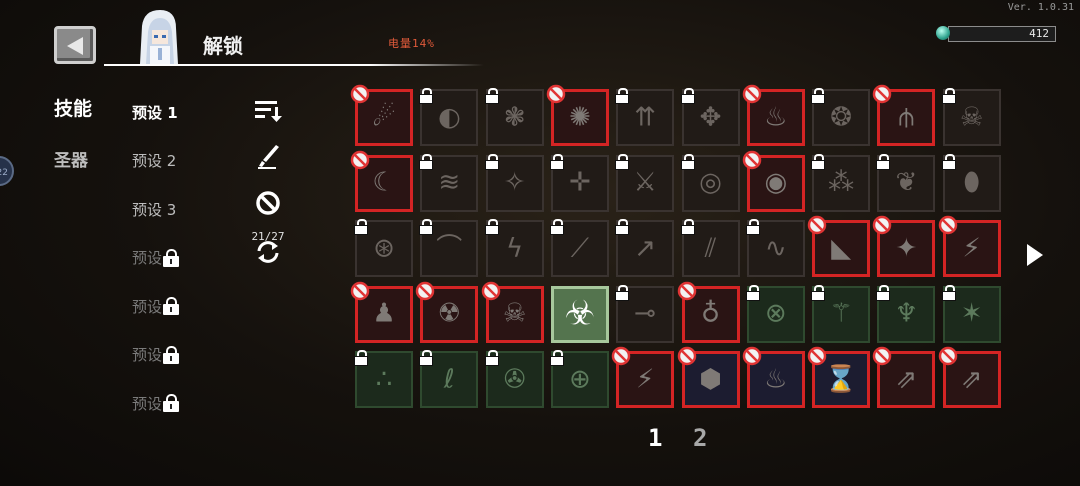 The width and height of the screenshot is (1080, 486). I want to click on skill-slot: ↗, so click(645, 248).